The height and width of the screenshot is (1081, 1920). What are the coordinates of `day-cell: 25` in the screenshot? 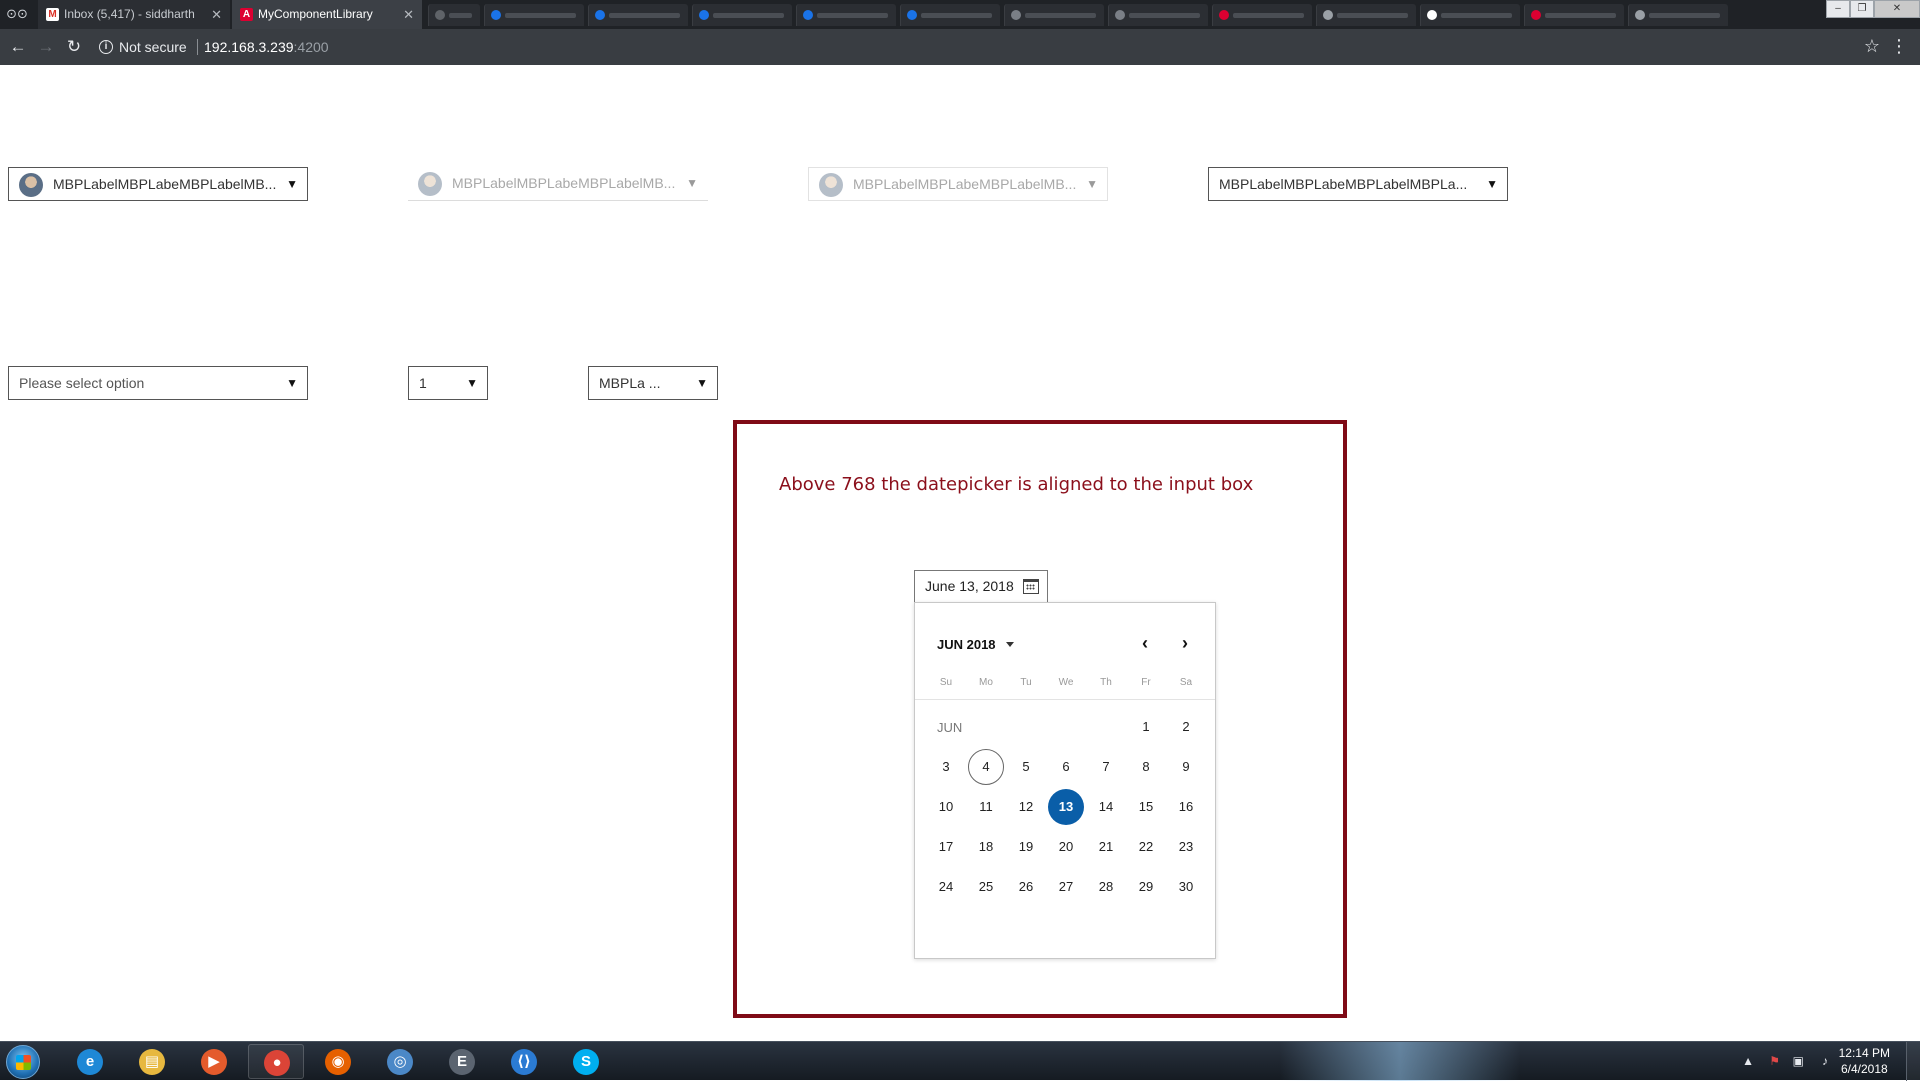 It's located at (986, 887).